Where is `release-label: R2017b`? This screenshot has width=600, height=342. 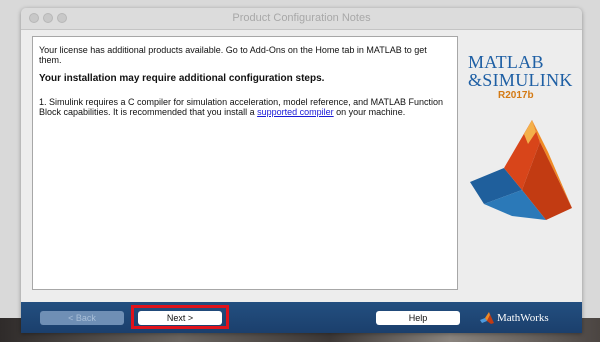
release-label: R2017b is located at coordinates (516, 95).